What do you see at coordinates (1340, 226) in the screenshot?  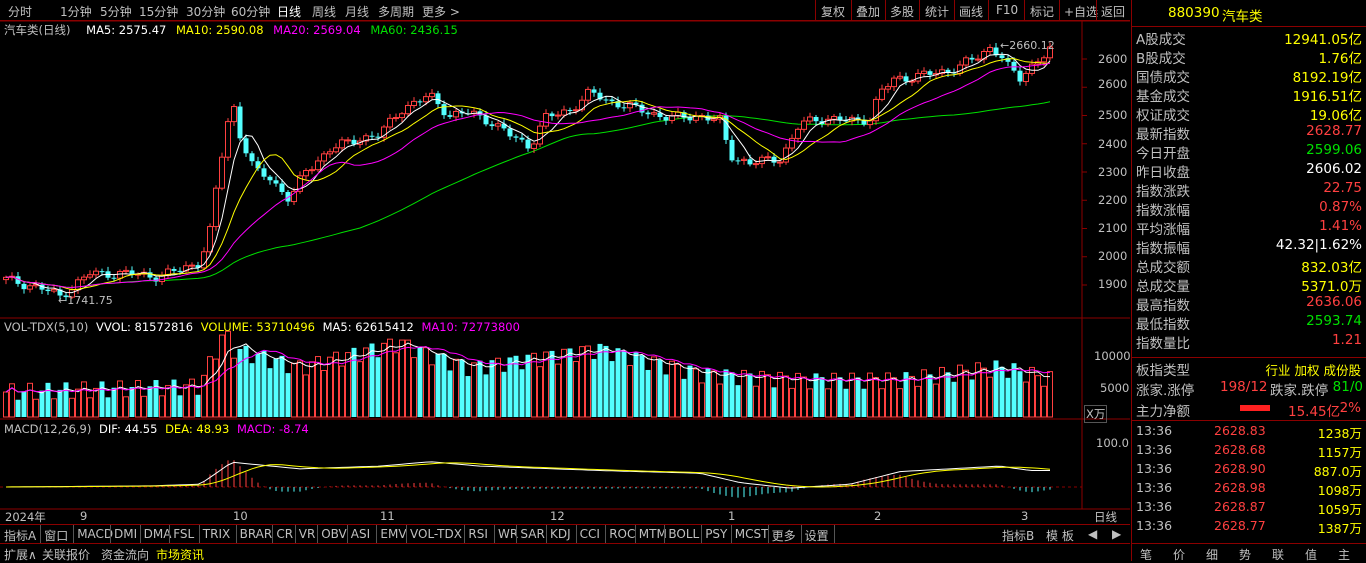 I see `quote-row-value: 1.41%` at bounding box center [1340, 226].